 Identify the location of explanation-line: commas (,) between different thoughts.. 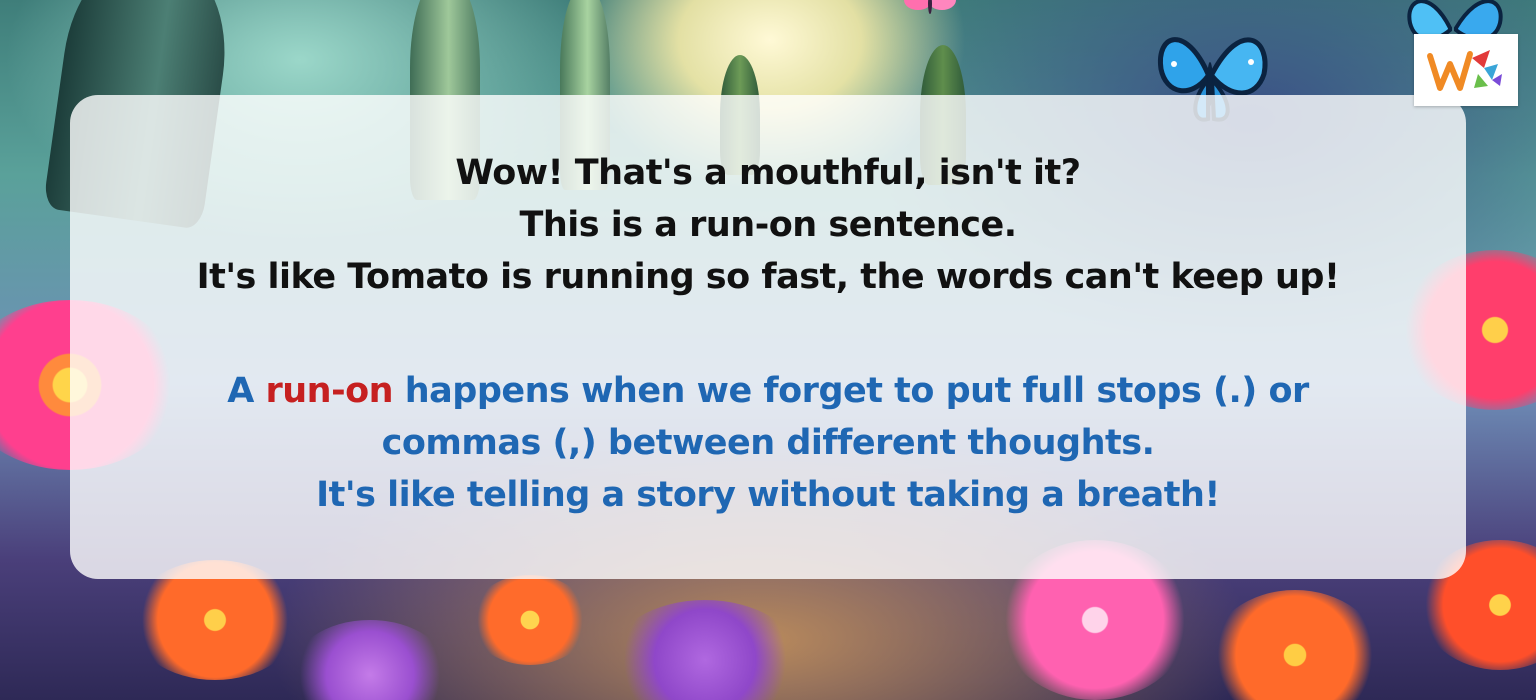
(768, 443).